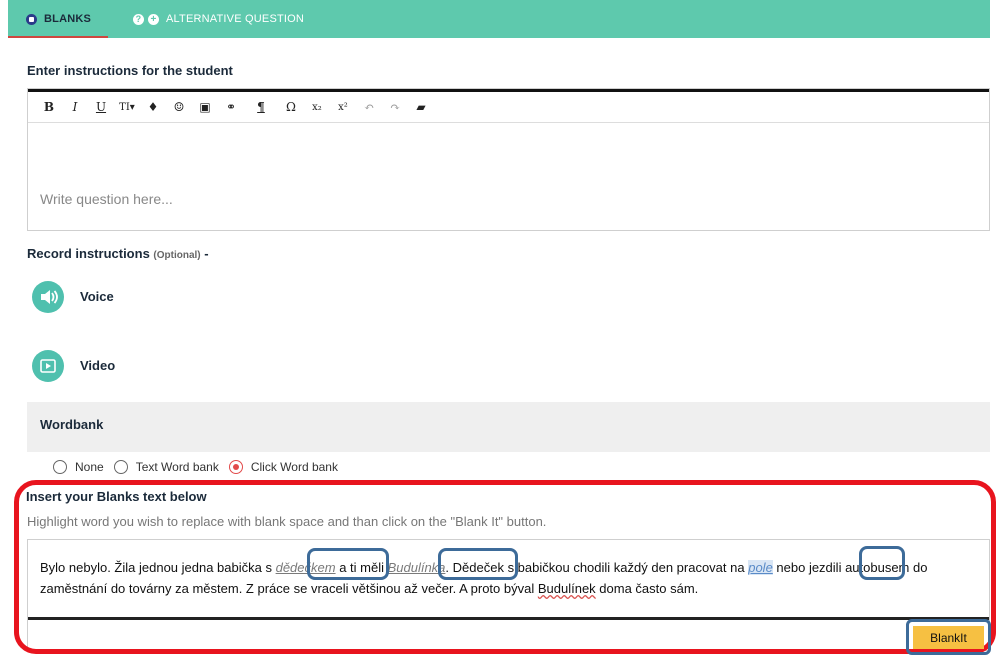 This screenshot has width=997, height=657. What do you see at coordinates (369, 107) in the screenshot?
I see `undo-icon: ↶` at bounding box center [369, 107].